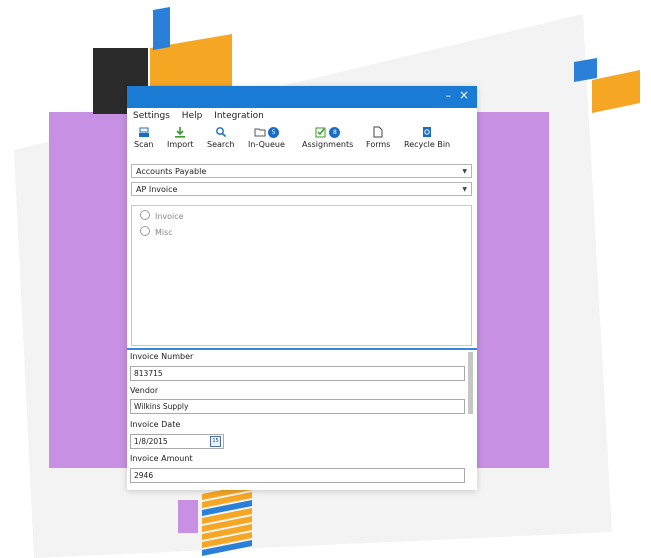 The height and width of the screenshot is (558, 651). I want to click on scan-label: Scan, so click(144, 144).